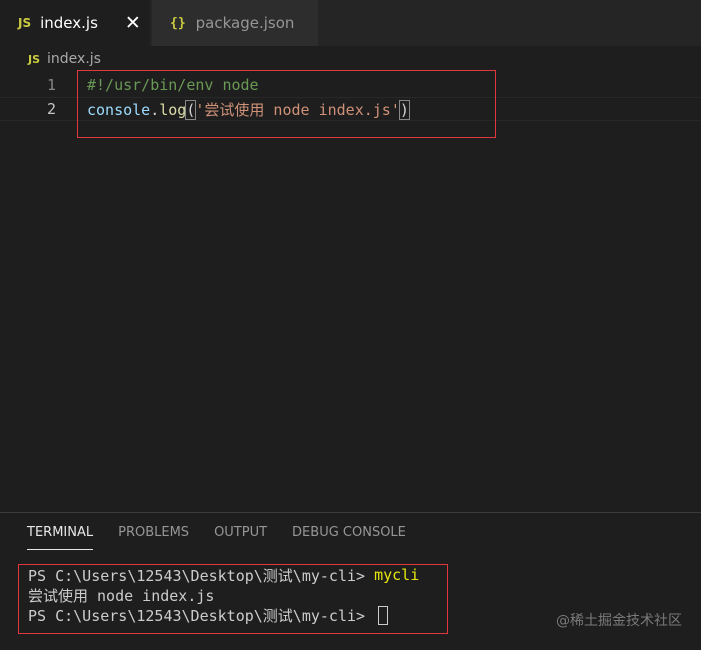 This screenshot has width=701, height=650. What do you see at coordinates (121, 595) in the screenshot?
I see `terminal-output-text: 尝试使用 node index.js` at bounding box center [121, 595].